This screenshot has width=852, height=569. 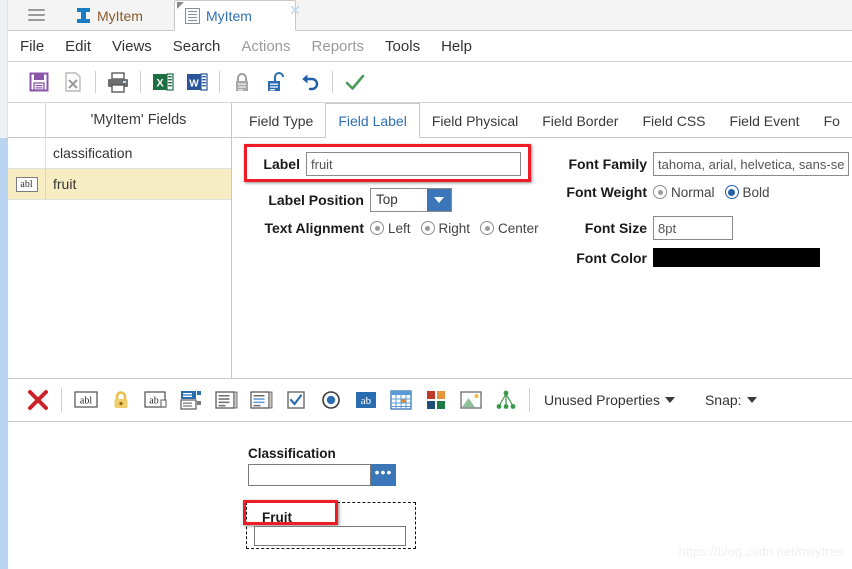 I want to click on tree-node-icon, so click(x=505, y=400).